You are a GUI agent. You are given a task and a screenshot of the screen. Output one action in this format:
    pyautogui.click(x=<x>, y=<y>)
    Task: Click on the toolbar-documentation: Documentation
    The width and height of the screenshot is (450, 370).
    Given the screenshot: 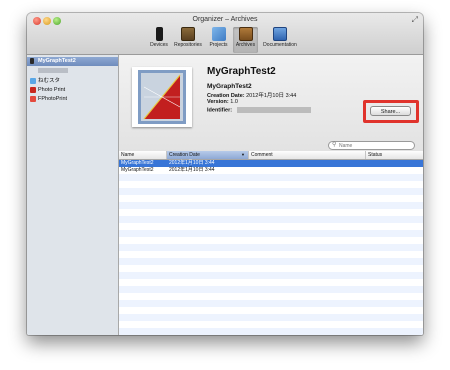 What is the action you would take?
    pyautogui.click(x=280, y=40)
    